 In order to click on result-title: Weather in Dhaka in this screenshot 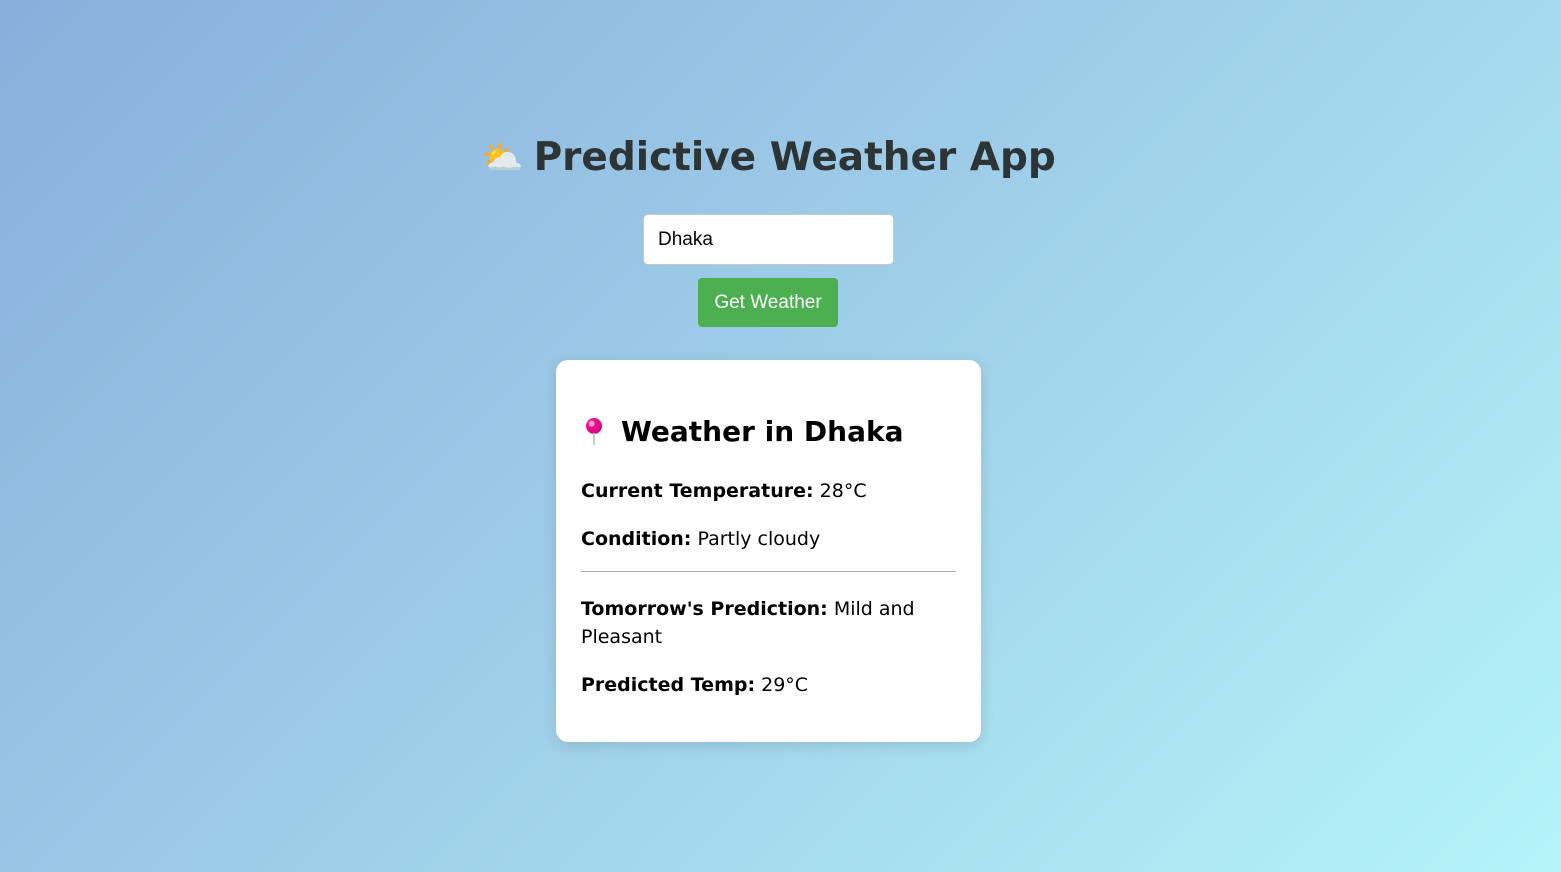, I will do `click(742, 432)`.